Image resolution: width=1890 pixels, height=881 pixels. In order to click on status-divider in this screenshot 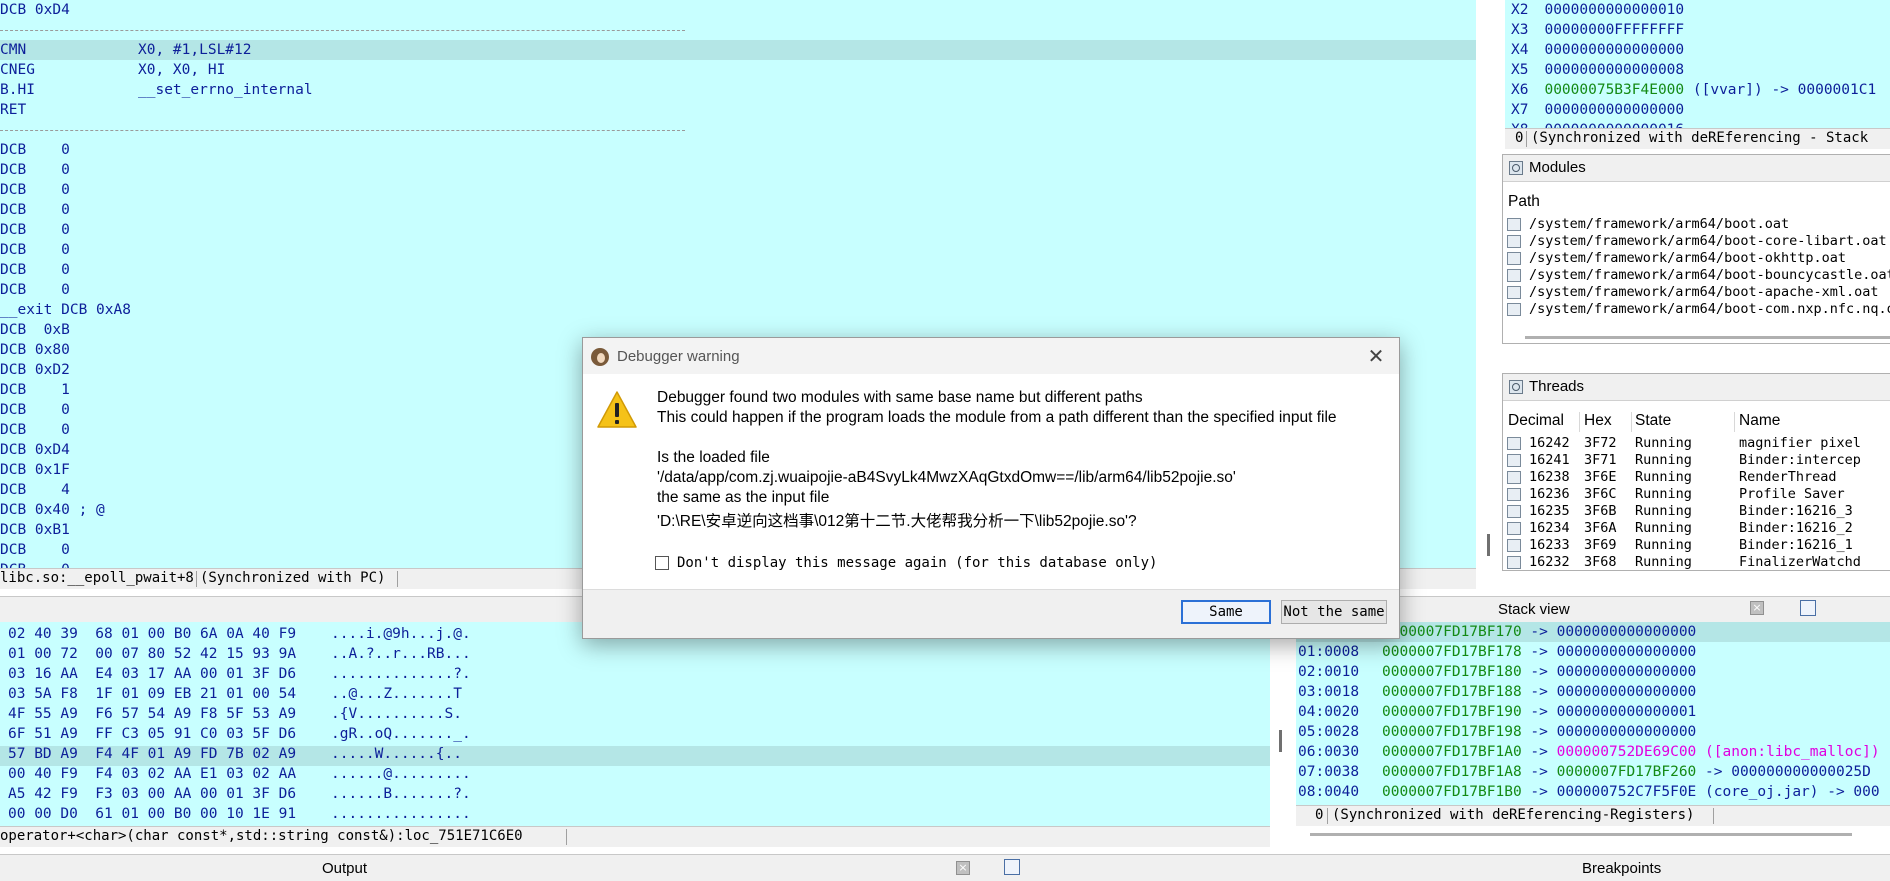, I will do `click(397, 579)`.